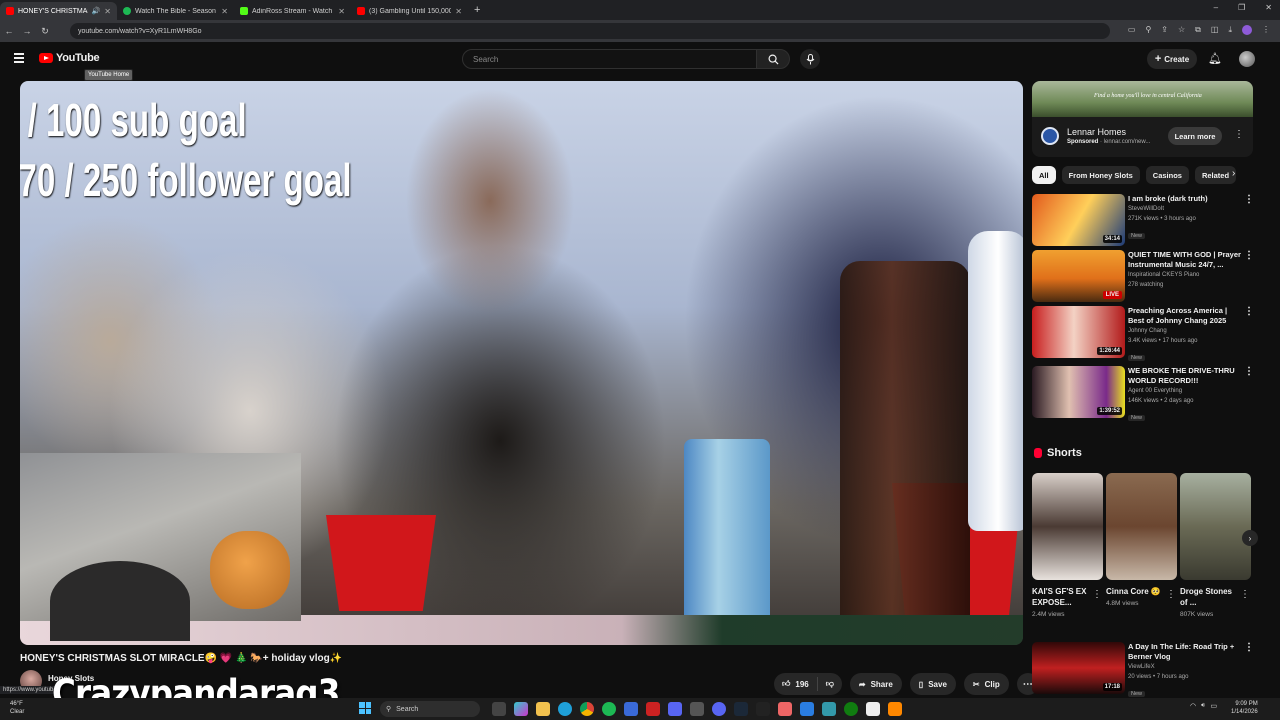 The image size is (1280, 720). What do you see at coordinates (932, 684) in the screenshot?
I see `save-button: ▯ Save` at bounding box center [932, 684].